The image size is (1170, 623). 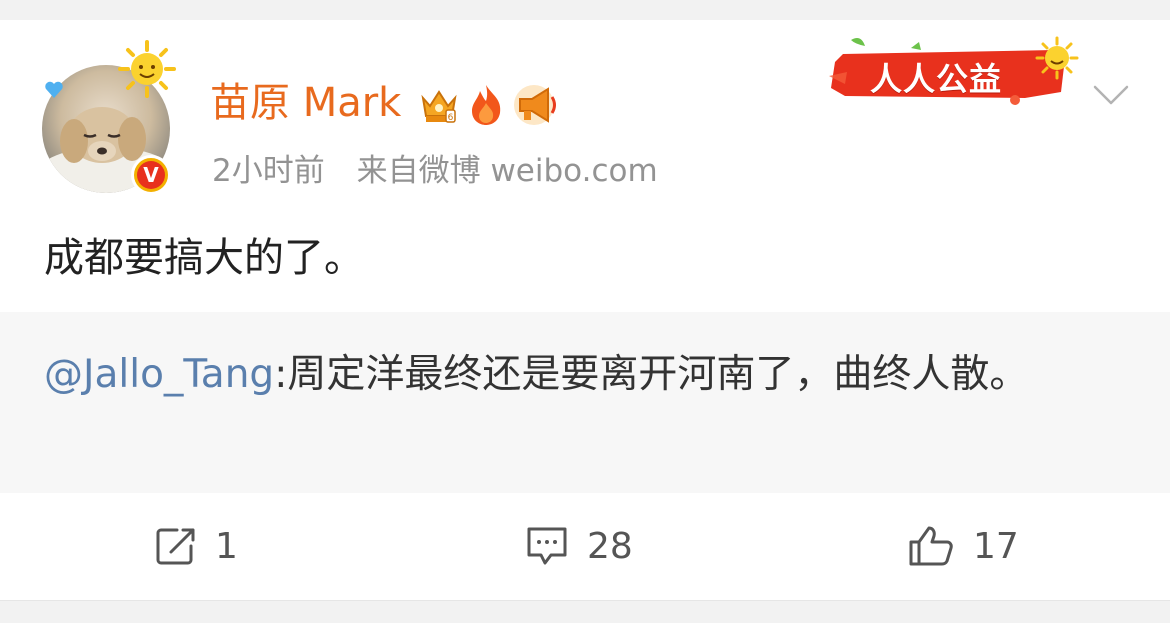 What do you see at coordinates (54, 89) in the screenshot?
I see `heart-balloon-icon` at bounding box center [54, 89].